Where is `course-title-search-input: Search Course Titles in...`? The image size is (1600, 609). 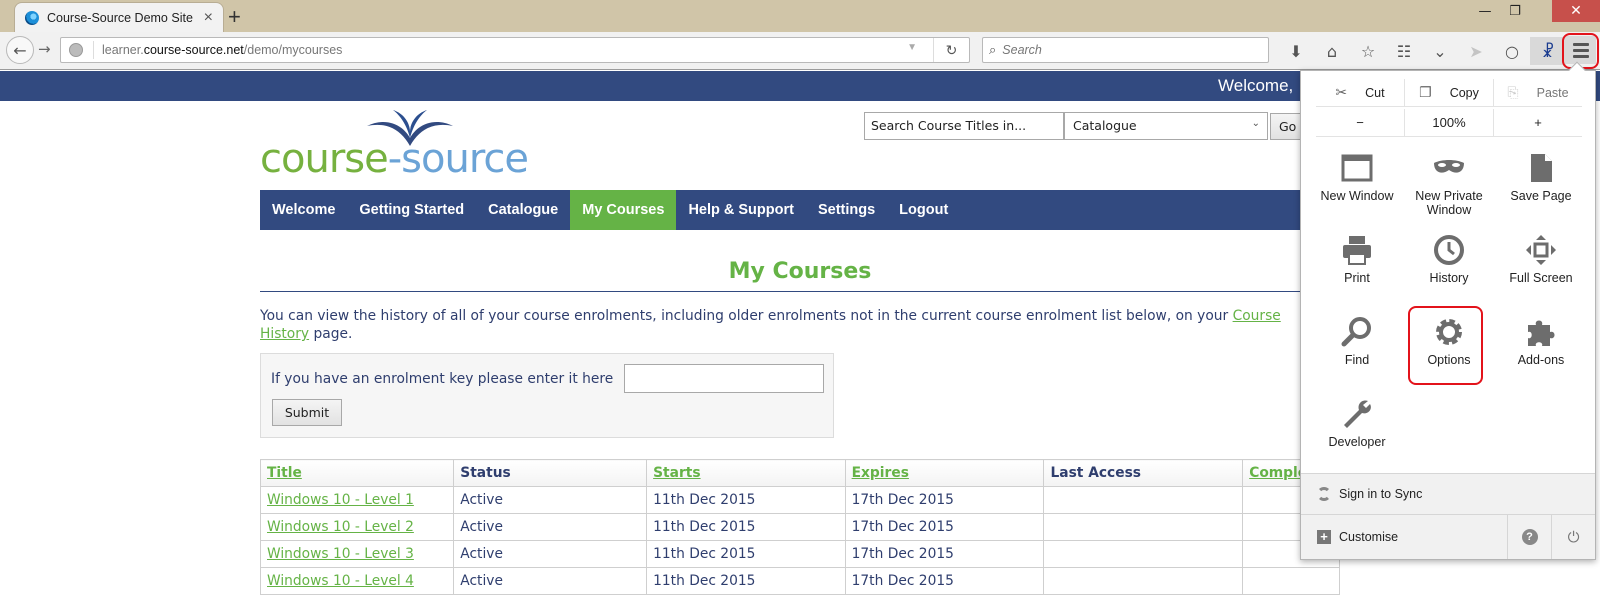 course-title-search-input: Search Course Titles in... is located at coordinates (964, 126).